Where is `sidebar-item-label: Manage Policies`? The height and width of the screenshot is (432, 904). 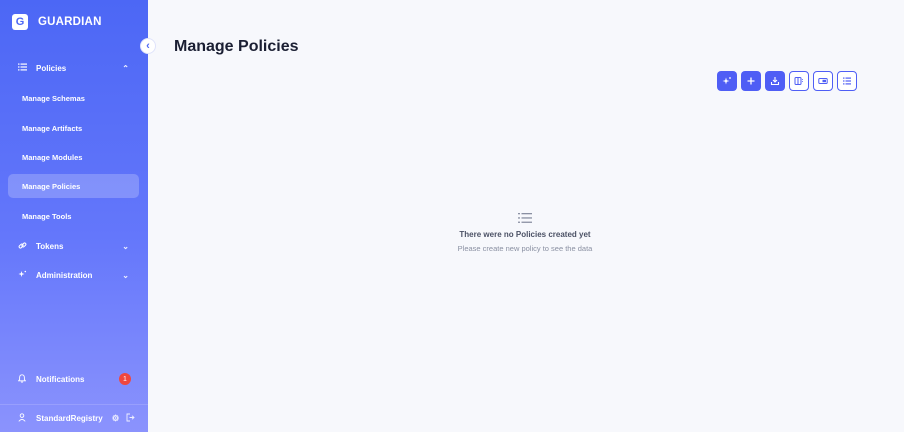 sidebar-item-label: Manage Policies is located at coordinates (51, 186).